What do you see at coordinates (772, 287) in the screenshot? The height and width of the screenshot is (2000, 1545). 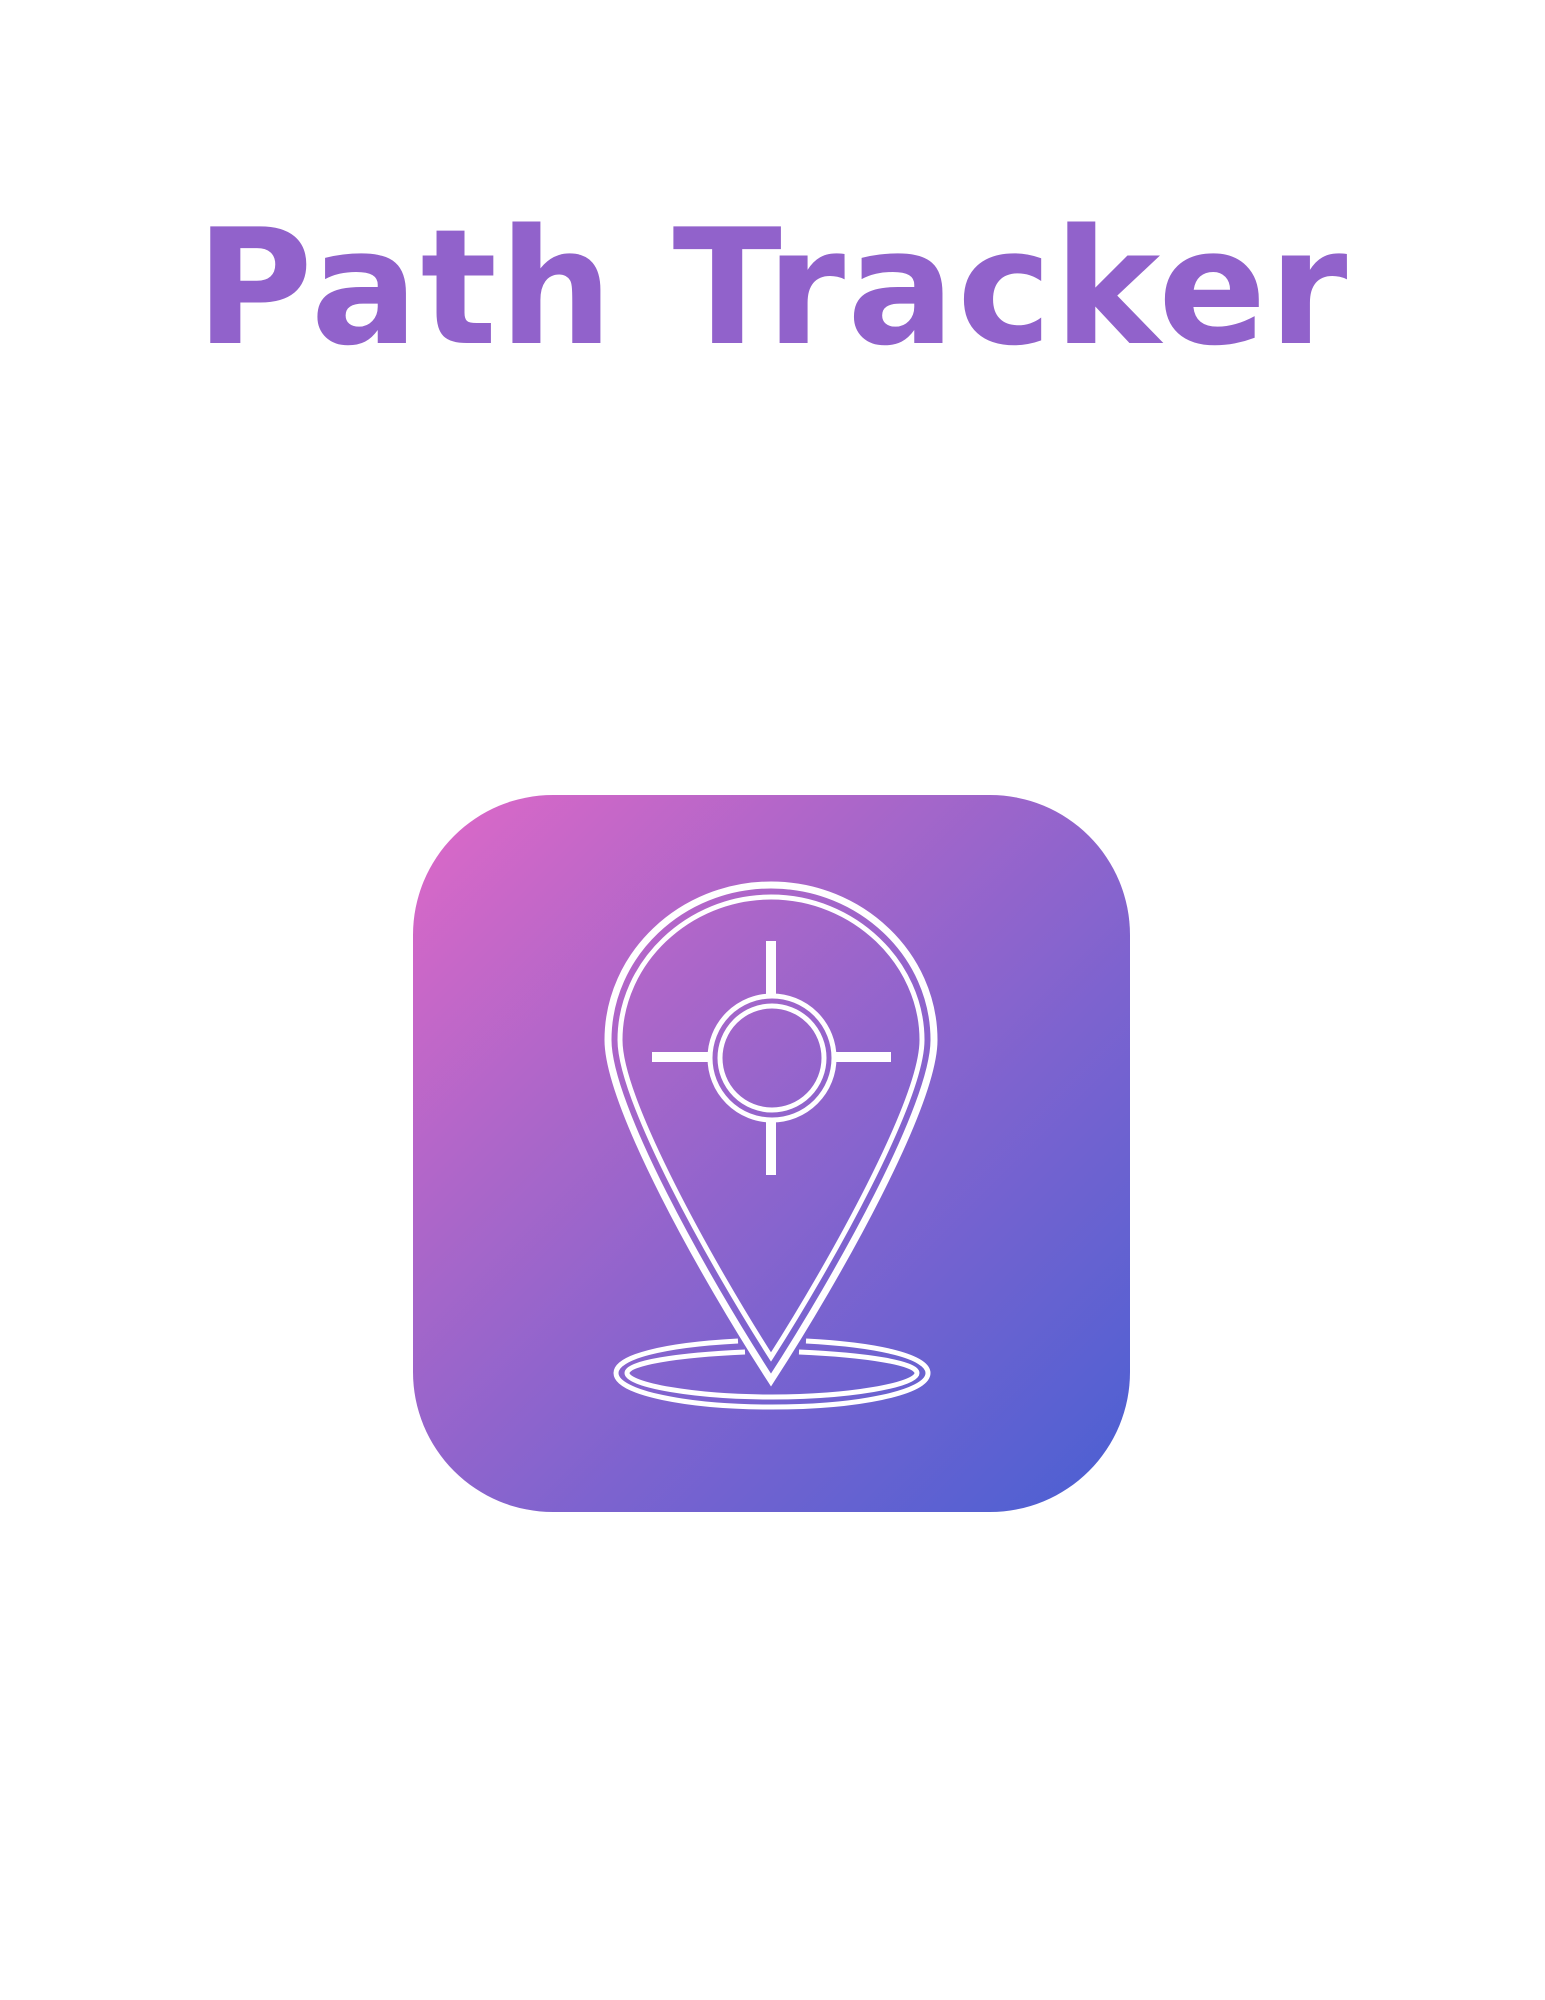 I see `app-title: Path Tracker` at bounding box center [772, 287].